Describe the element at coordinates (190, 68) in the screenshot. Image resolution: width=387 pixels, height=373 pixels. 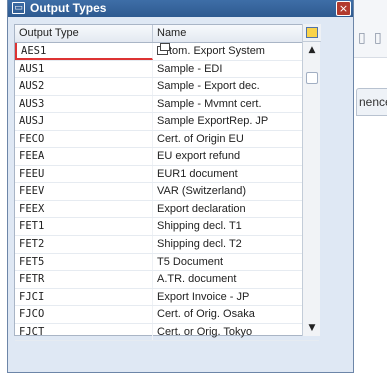
I see `name-text: Sample - EDI` at that location.